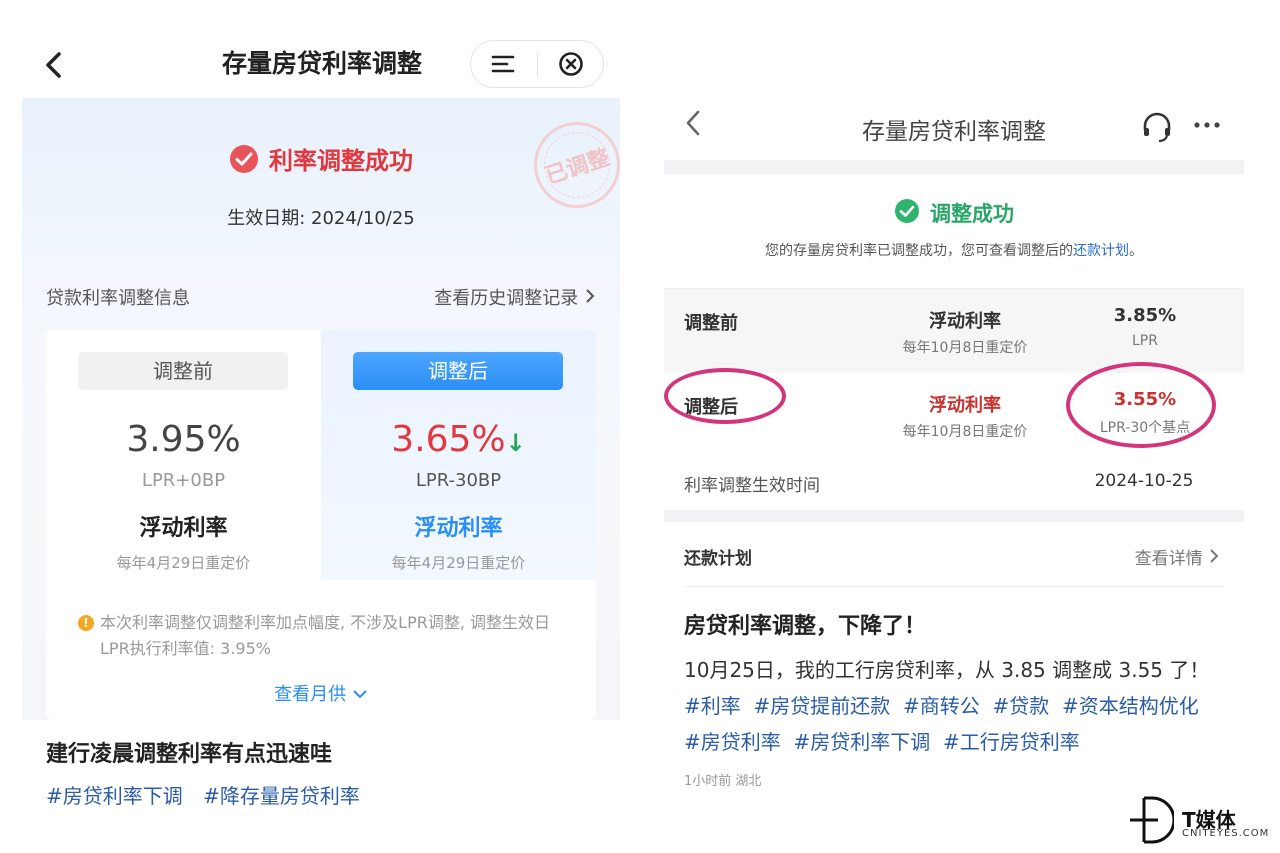 Image resolution: width=1280 pixels, height=853 pixels. What do you see at coordinates (965, 432) in the screenshot?
I see `after-reprice: 每年10月8日重定价` at bounding box center [965, 432].